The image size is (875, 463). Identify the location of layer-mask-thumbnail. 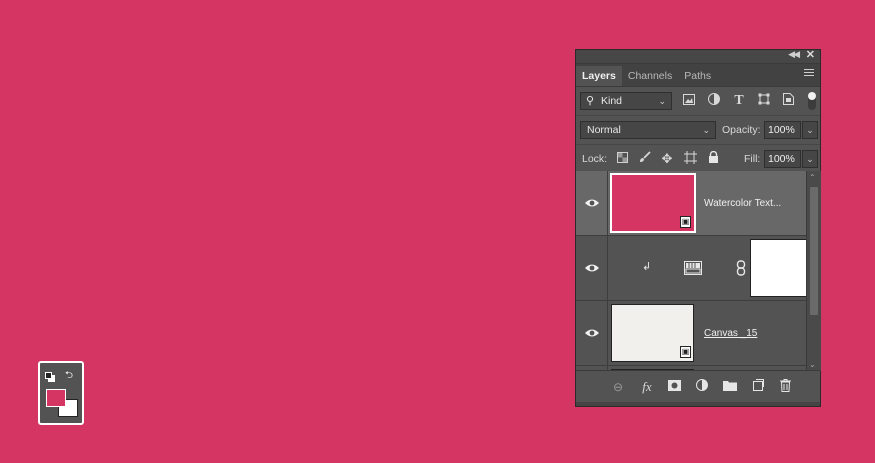
(778, 268).